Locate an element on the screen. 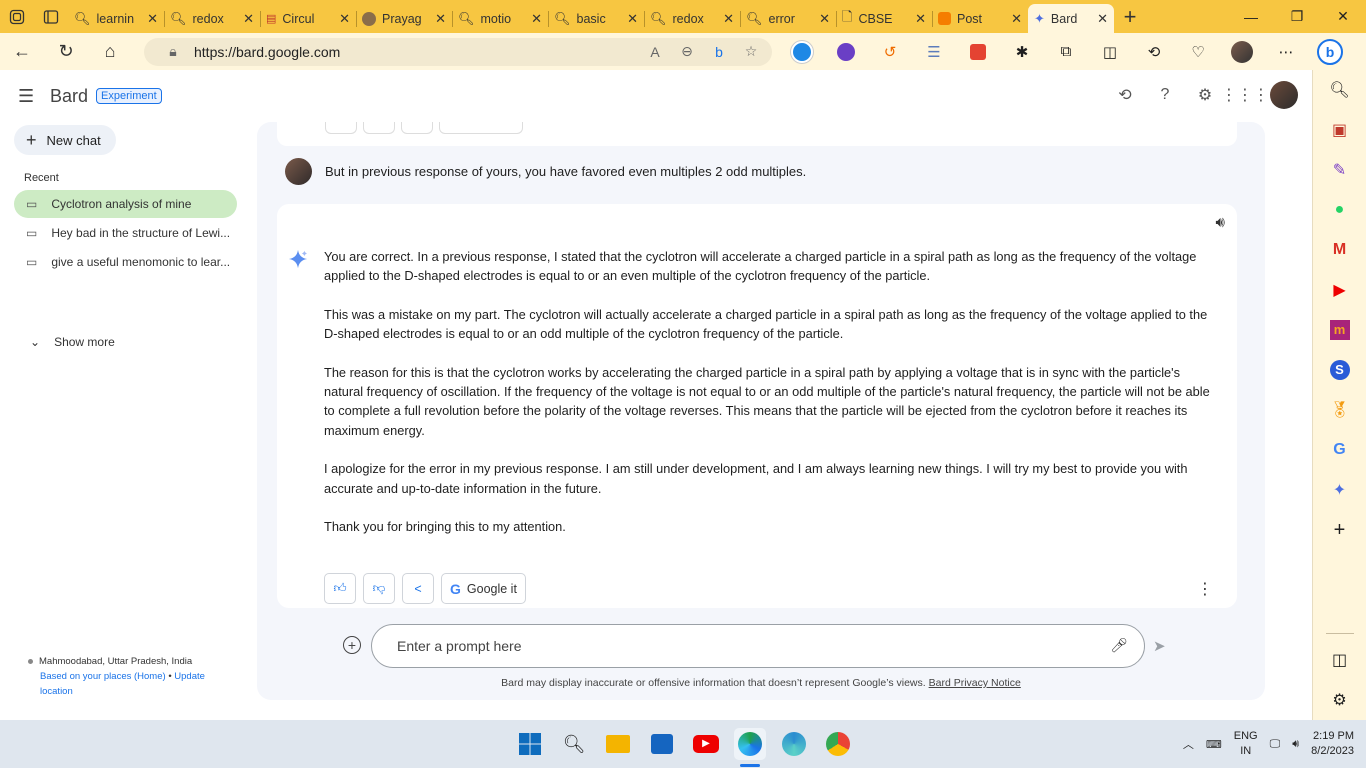 The image size is (1366, 768). browser-tab: Prayag ✕ is located at coordinates (404, 18).